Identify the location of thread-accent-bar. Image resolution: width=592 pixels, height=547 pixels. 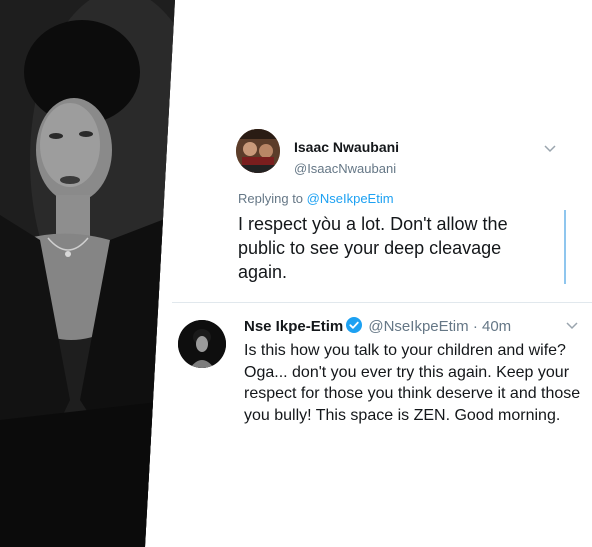
(565, 247).